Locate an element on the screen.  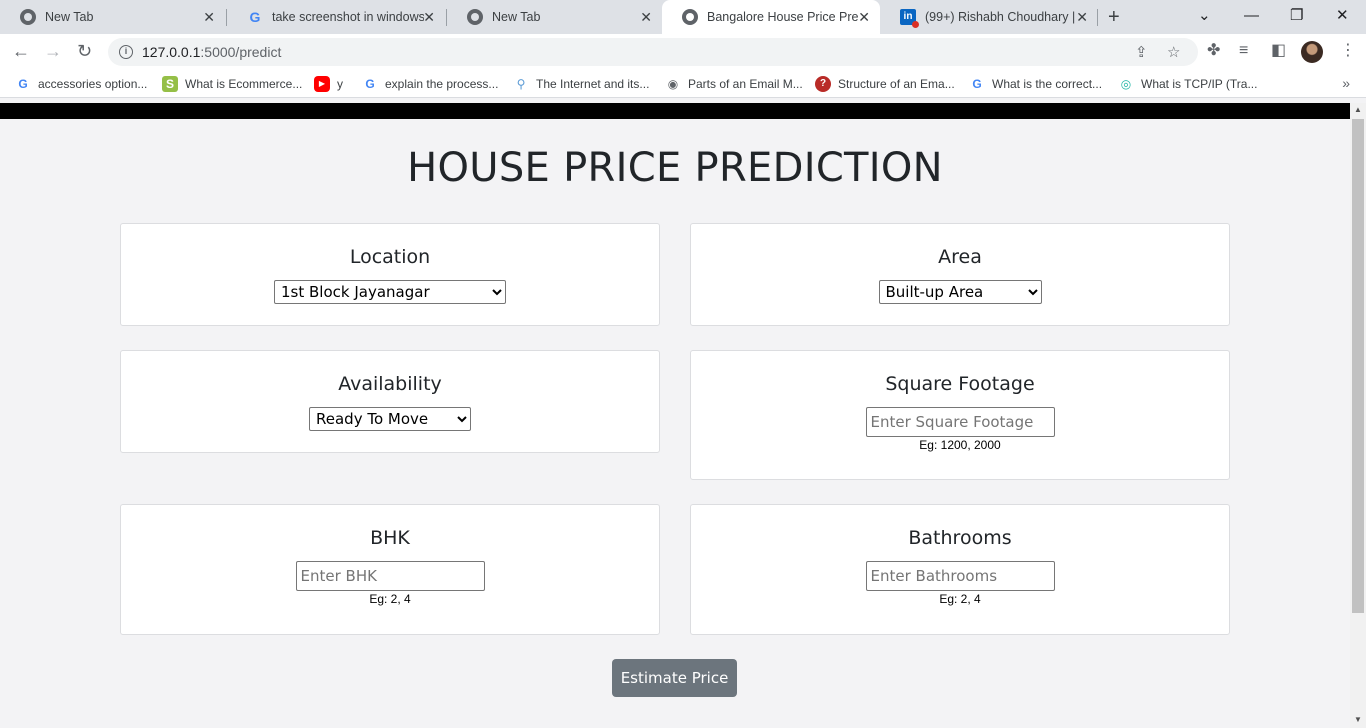
tab-search-chevron-icon: ⌄ is located at coordinates (1204, 16).